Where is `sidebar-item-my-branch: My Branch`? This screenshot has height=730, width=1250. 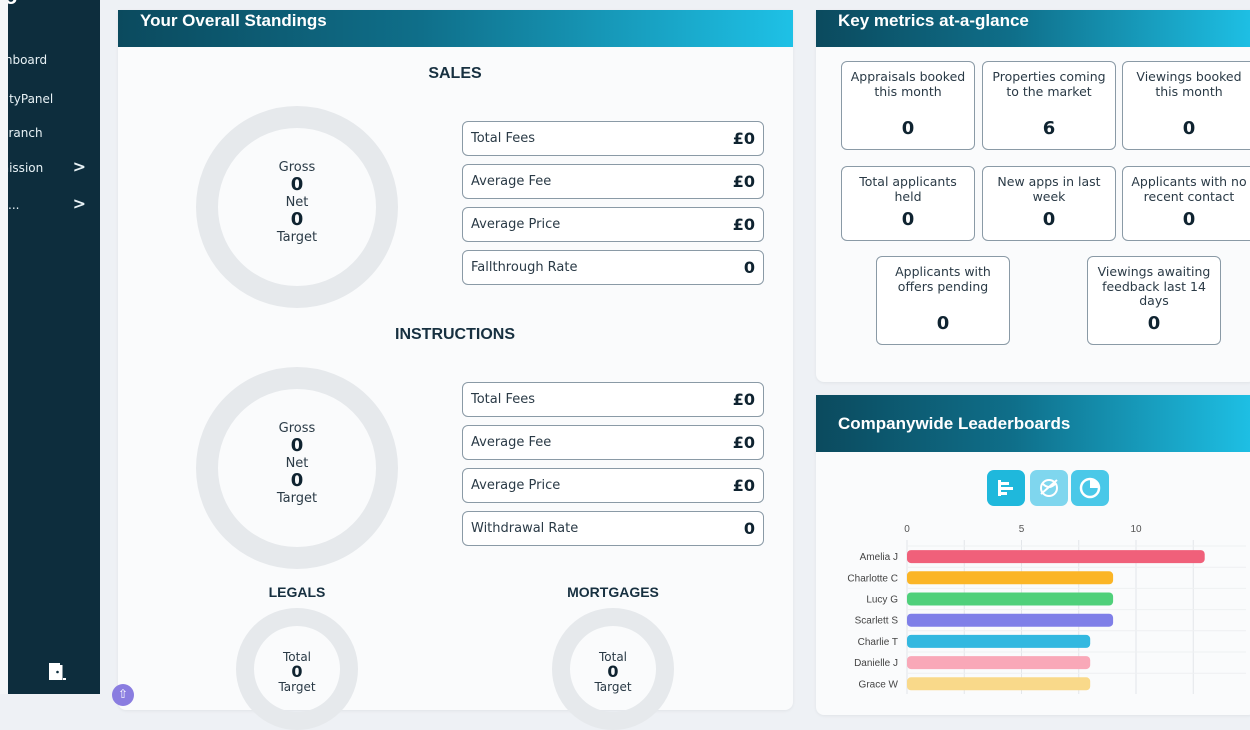 sidebar-item-my-branch: My Branch is located at coordinates (39, 133).